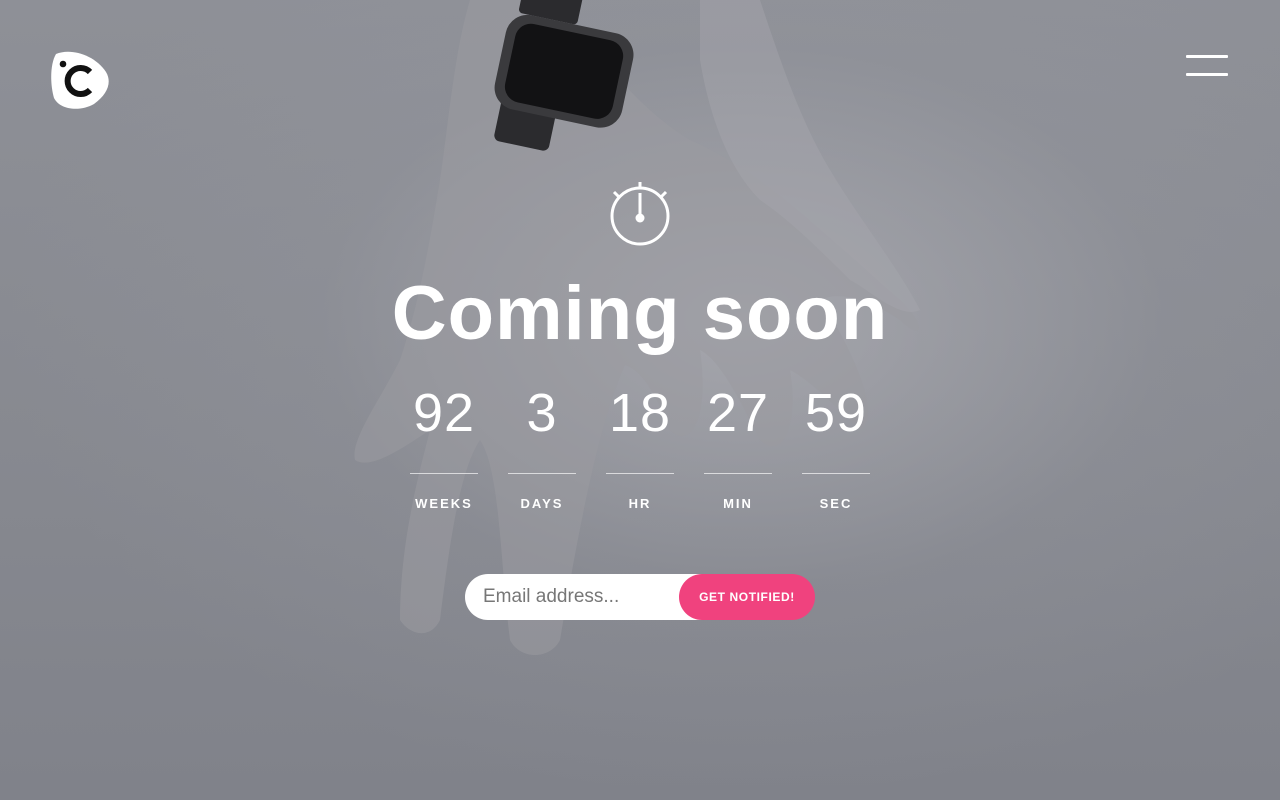 The width and height of the screenshot is (1280, 800). I want to click on logo, so click(80, 80).